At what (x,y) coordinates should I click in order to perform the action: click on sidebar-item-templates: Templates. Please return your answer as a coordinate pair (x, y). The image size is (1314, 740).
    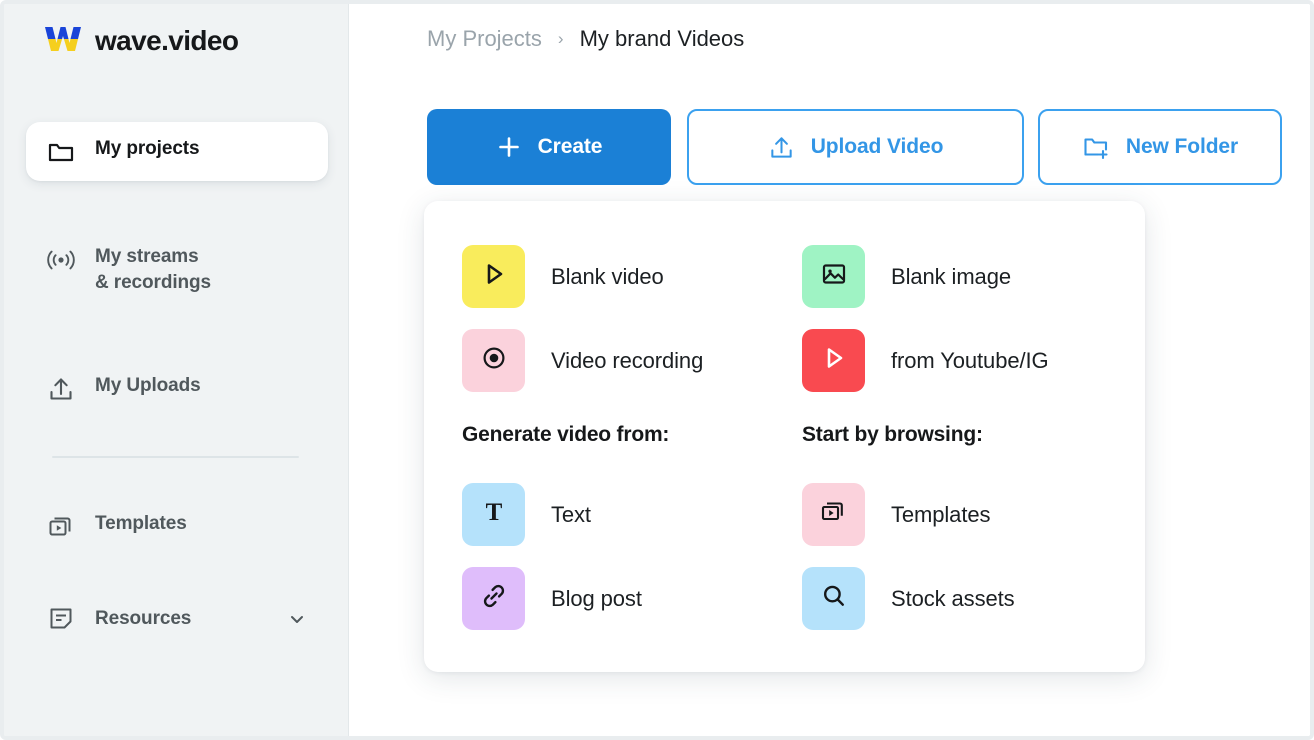
    Looking at the image, I should click on (177, 526).